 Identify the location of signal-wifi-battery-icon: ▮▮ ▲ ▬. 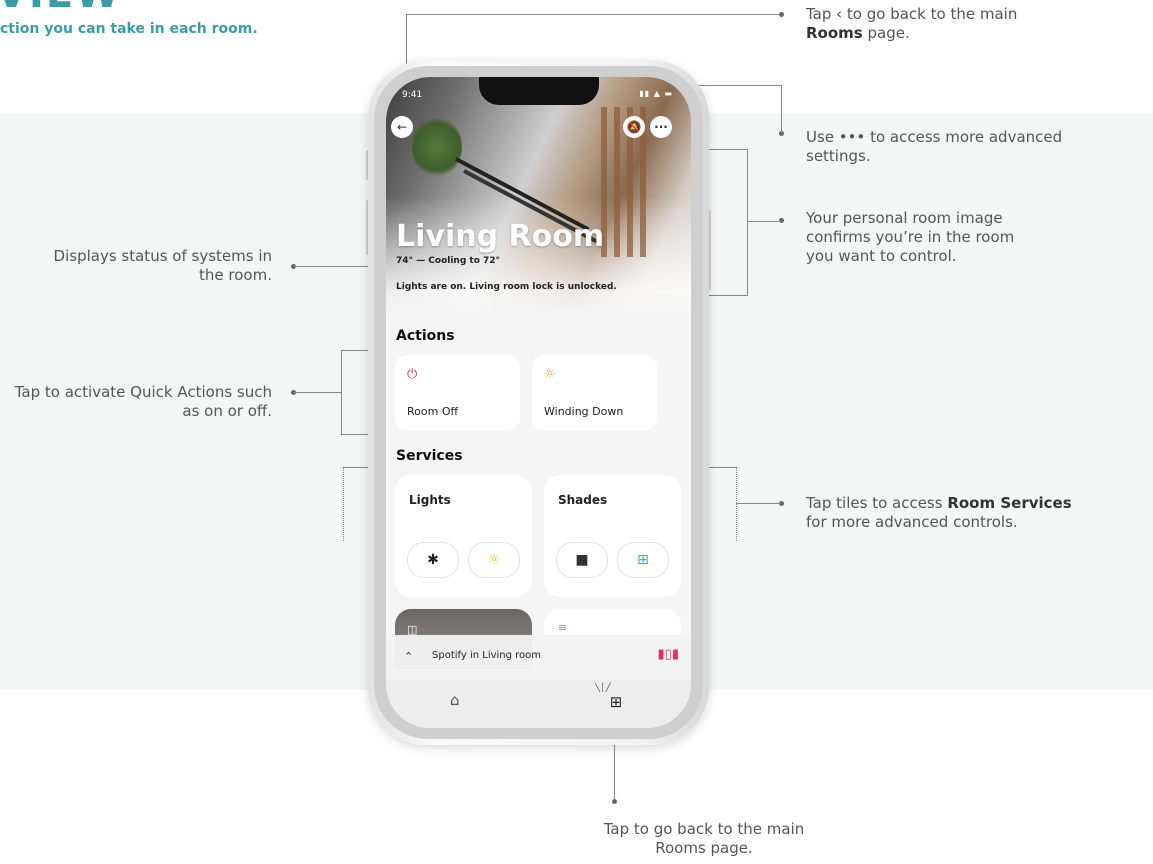
(656, 93).